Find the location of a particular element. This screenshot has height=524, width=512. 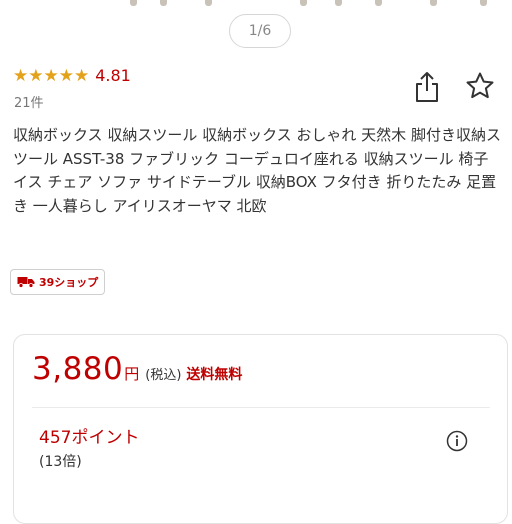

price-currency: 円 is located at coordinates (132, 374).